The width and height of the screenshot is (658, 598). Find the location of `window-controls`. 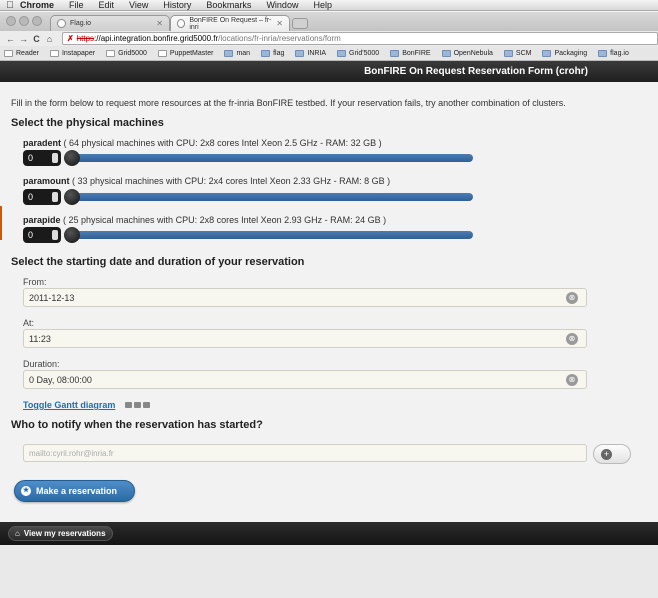

window-controls is located at coordinates (24, 21).